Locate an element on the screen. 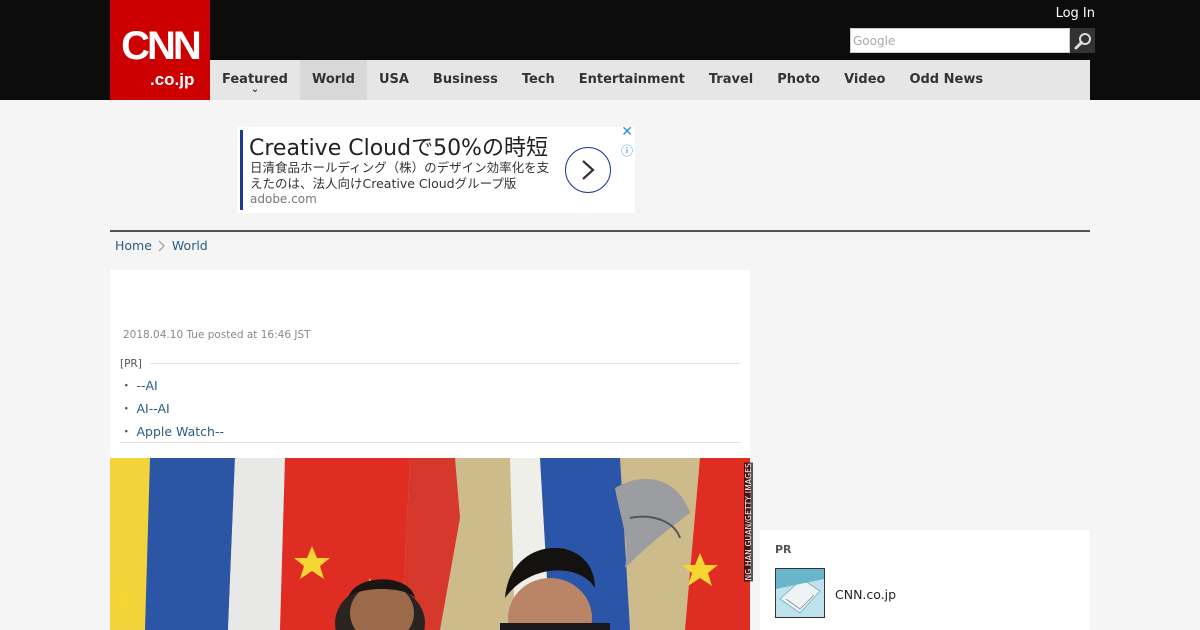  nav-item-label: World is located at coordinates (333, 79).